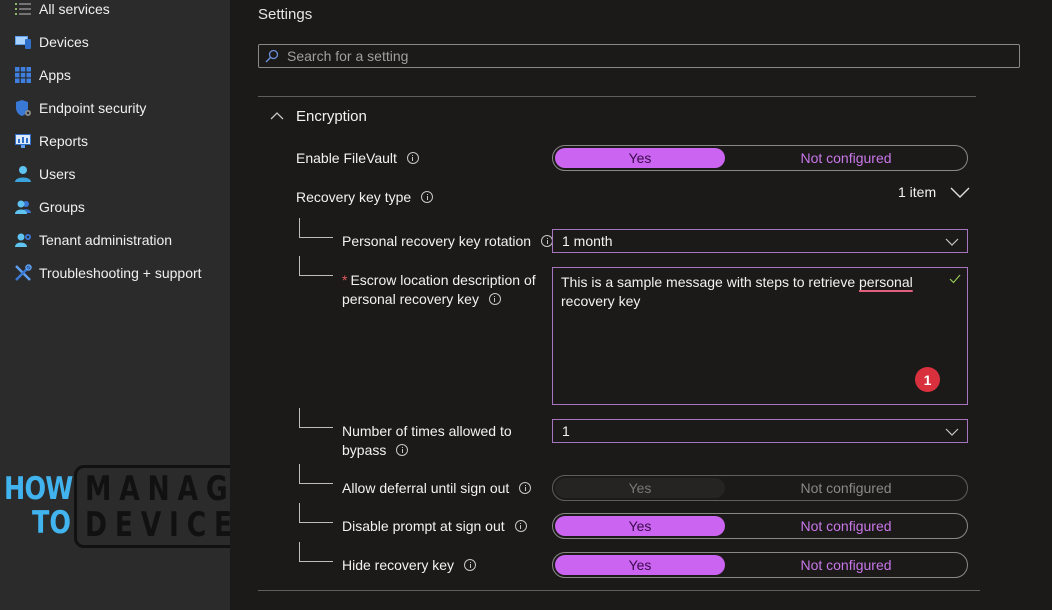 This screenshot has width=1052, height=610. Describe the element at coordinates (331, 116) in the screenshot. I see `section-title: Encryption` at that location.